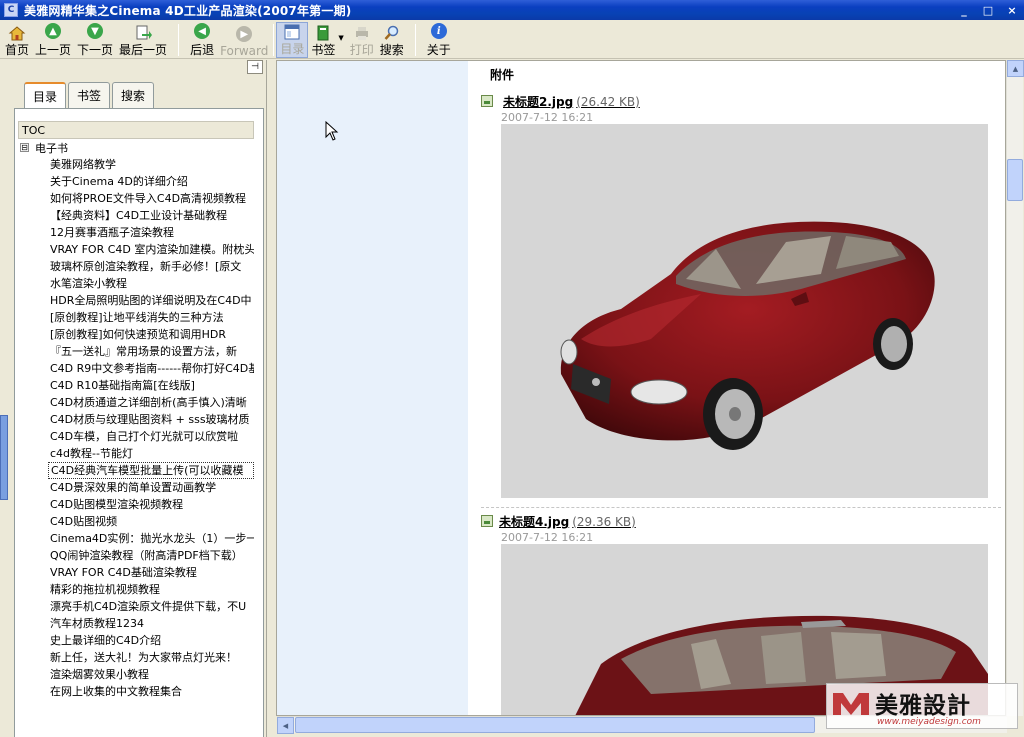  Describe the element at coordinates (571, 101) in the screenshot. I see `attachment-link: 未标题2.jpg (26.42 KB)` at that location.